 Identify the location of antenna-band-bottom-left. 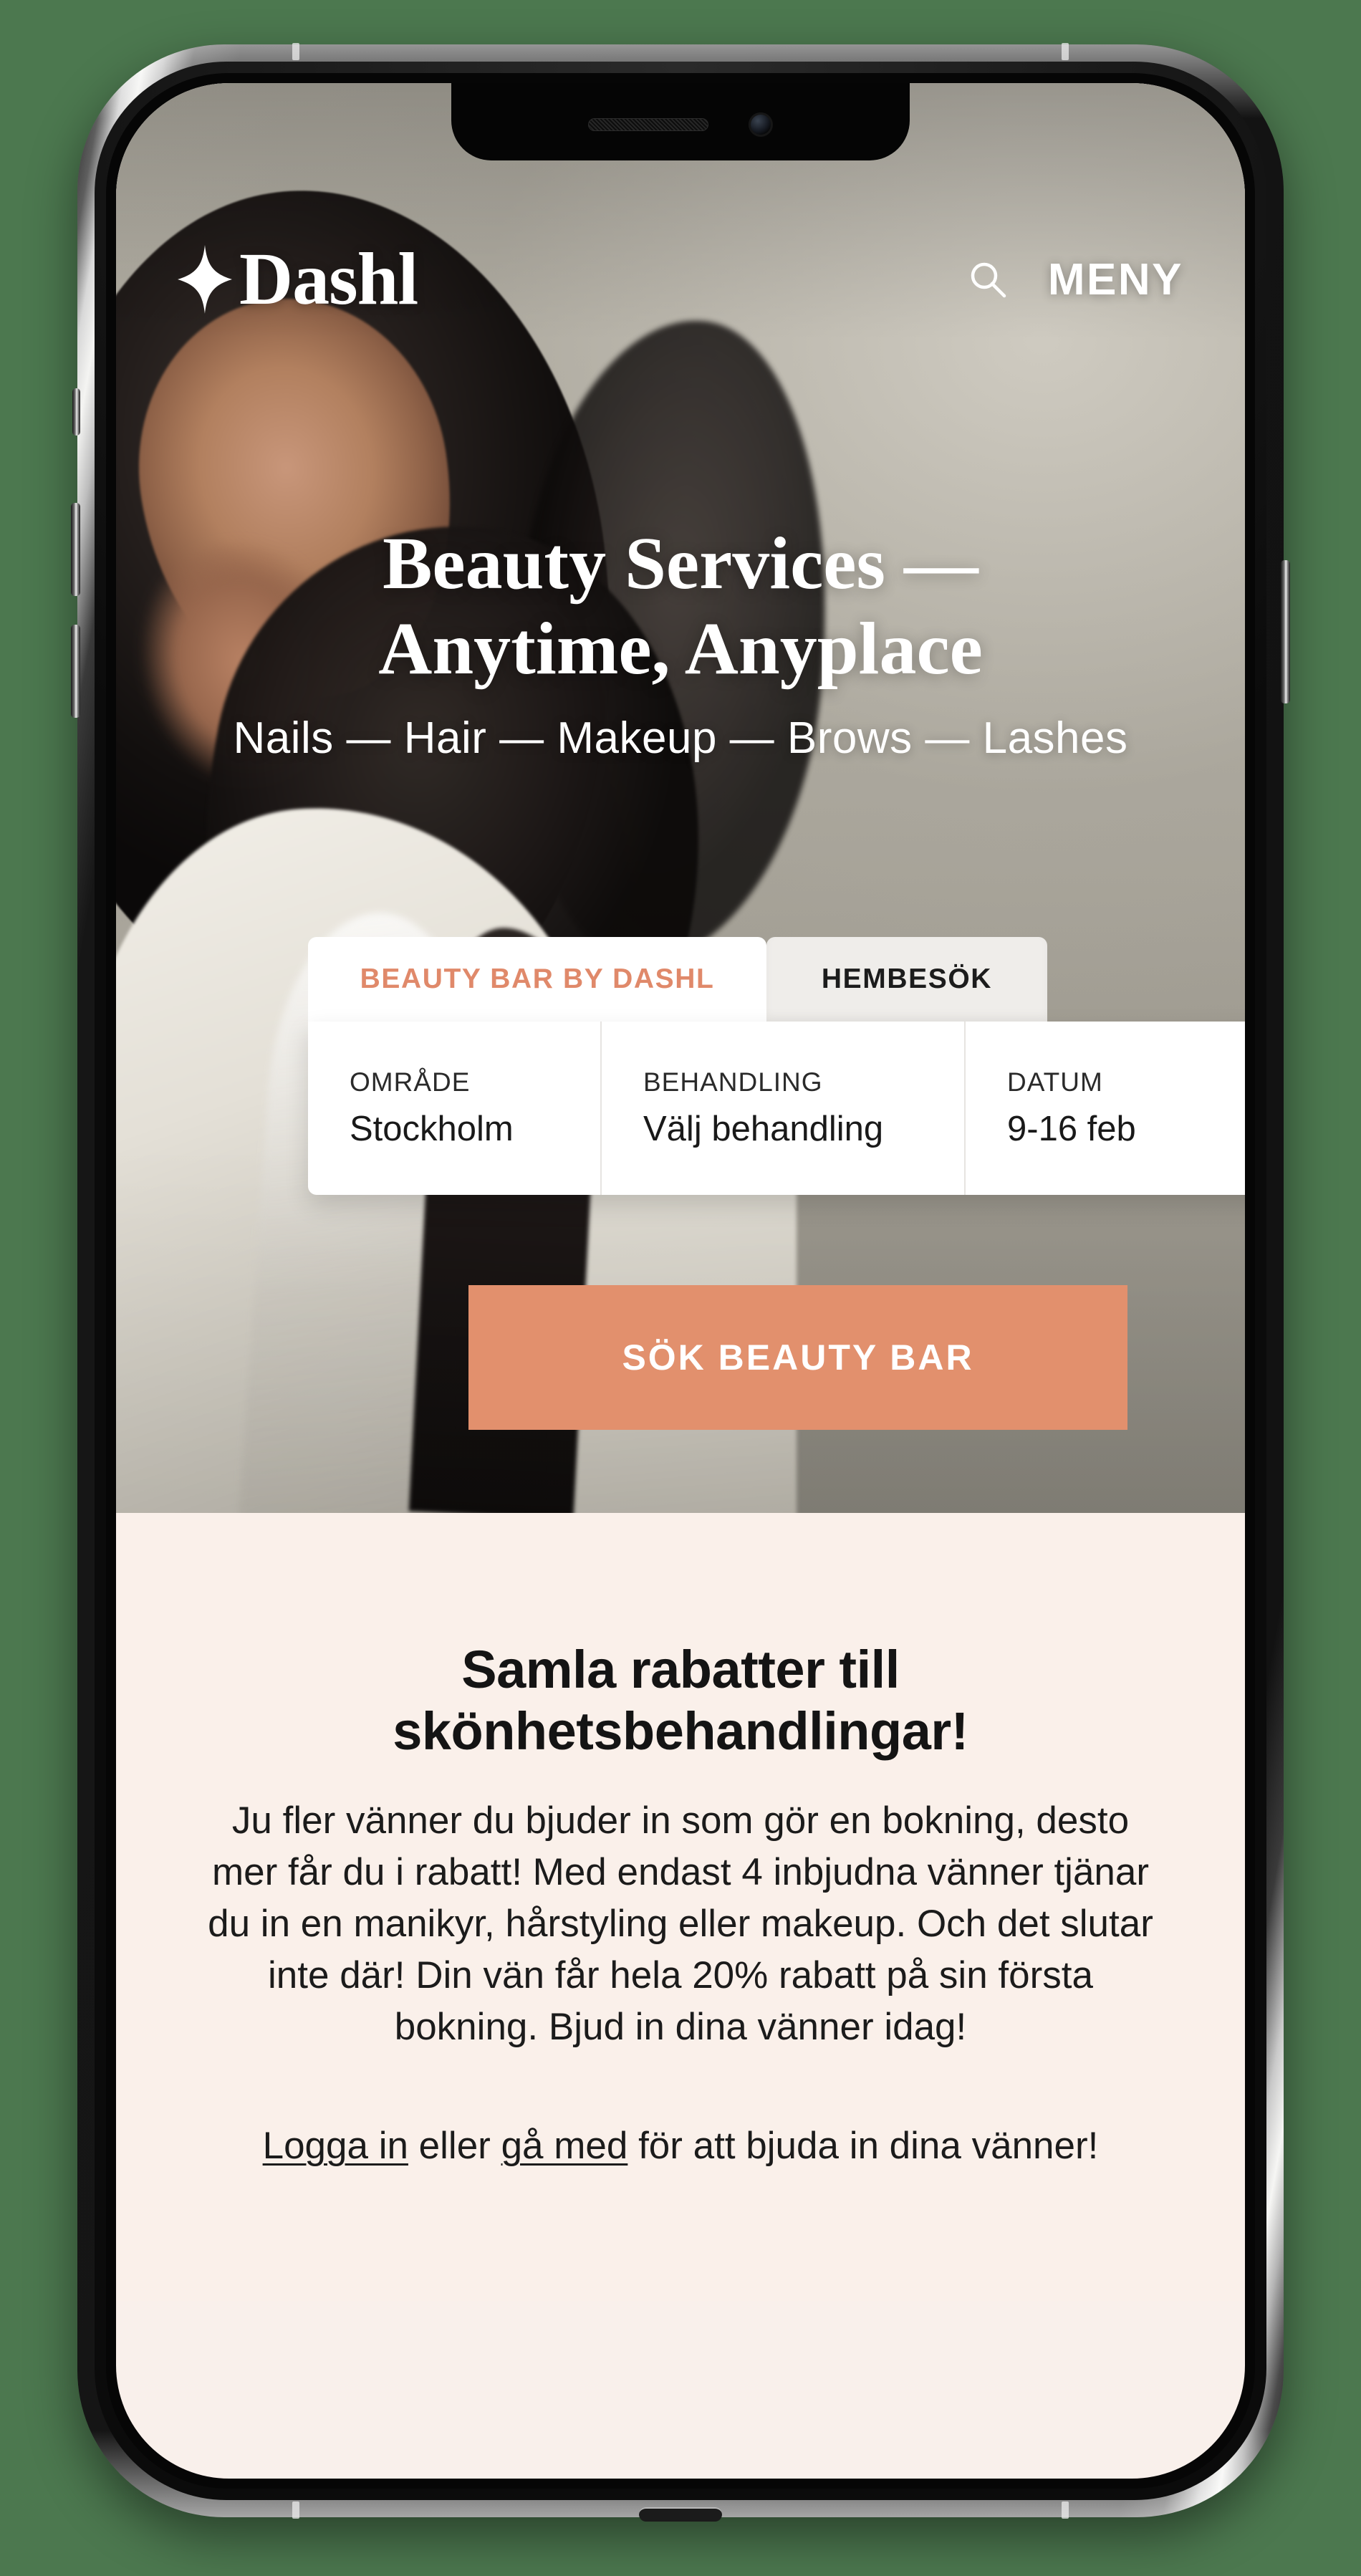
(295, 2510).